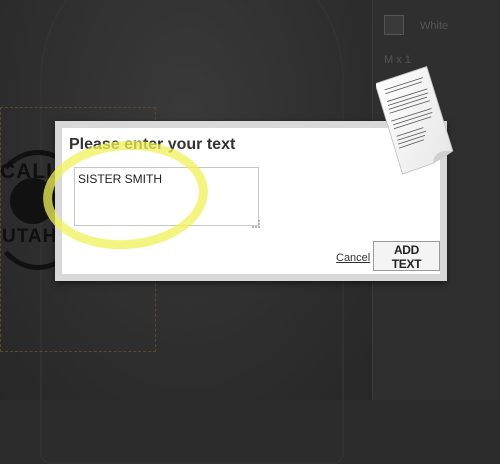  I want to click on resize-grip-icon, so click(256, 224).